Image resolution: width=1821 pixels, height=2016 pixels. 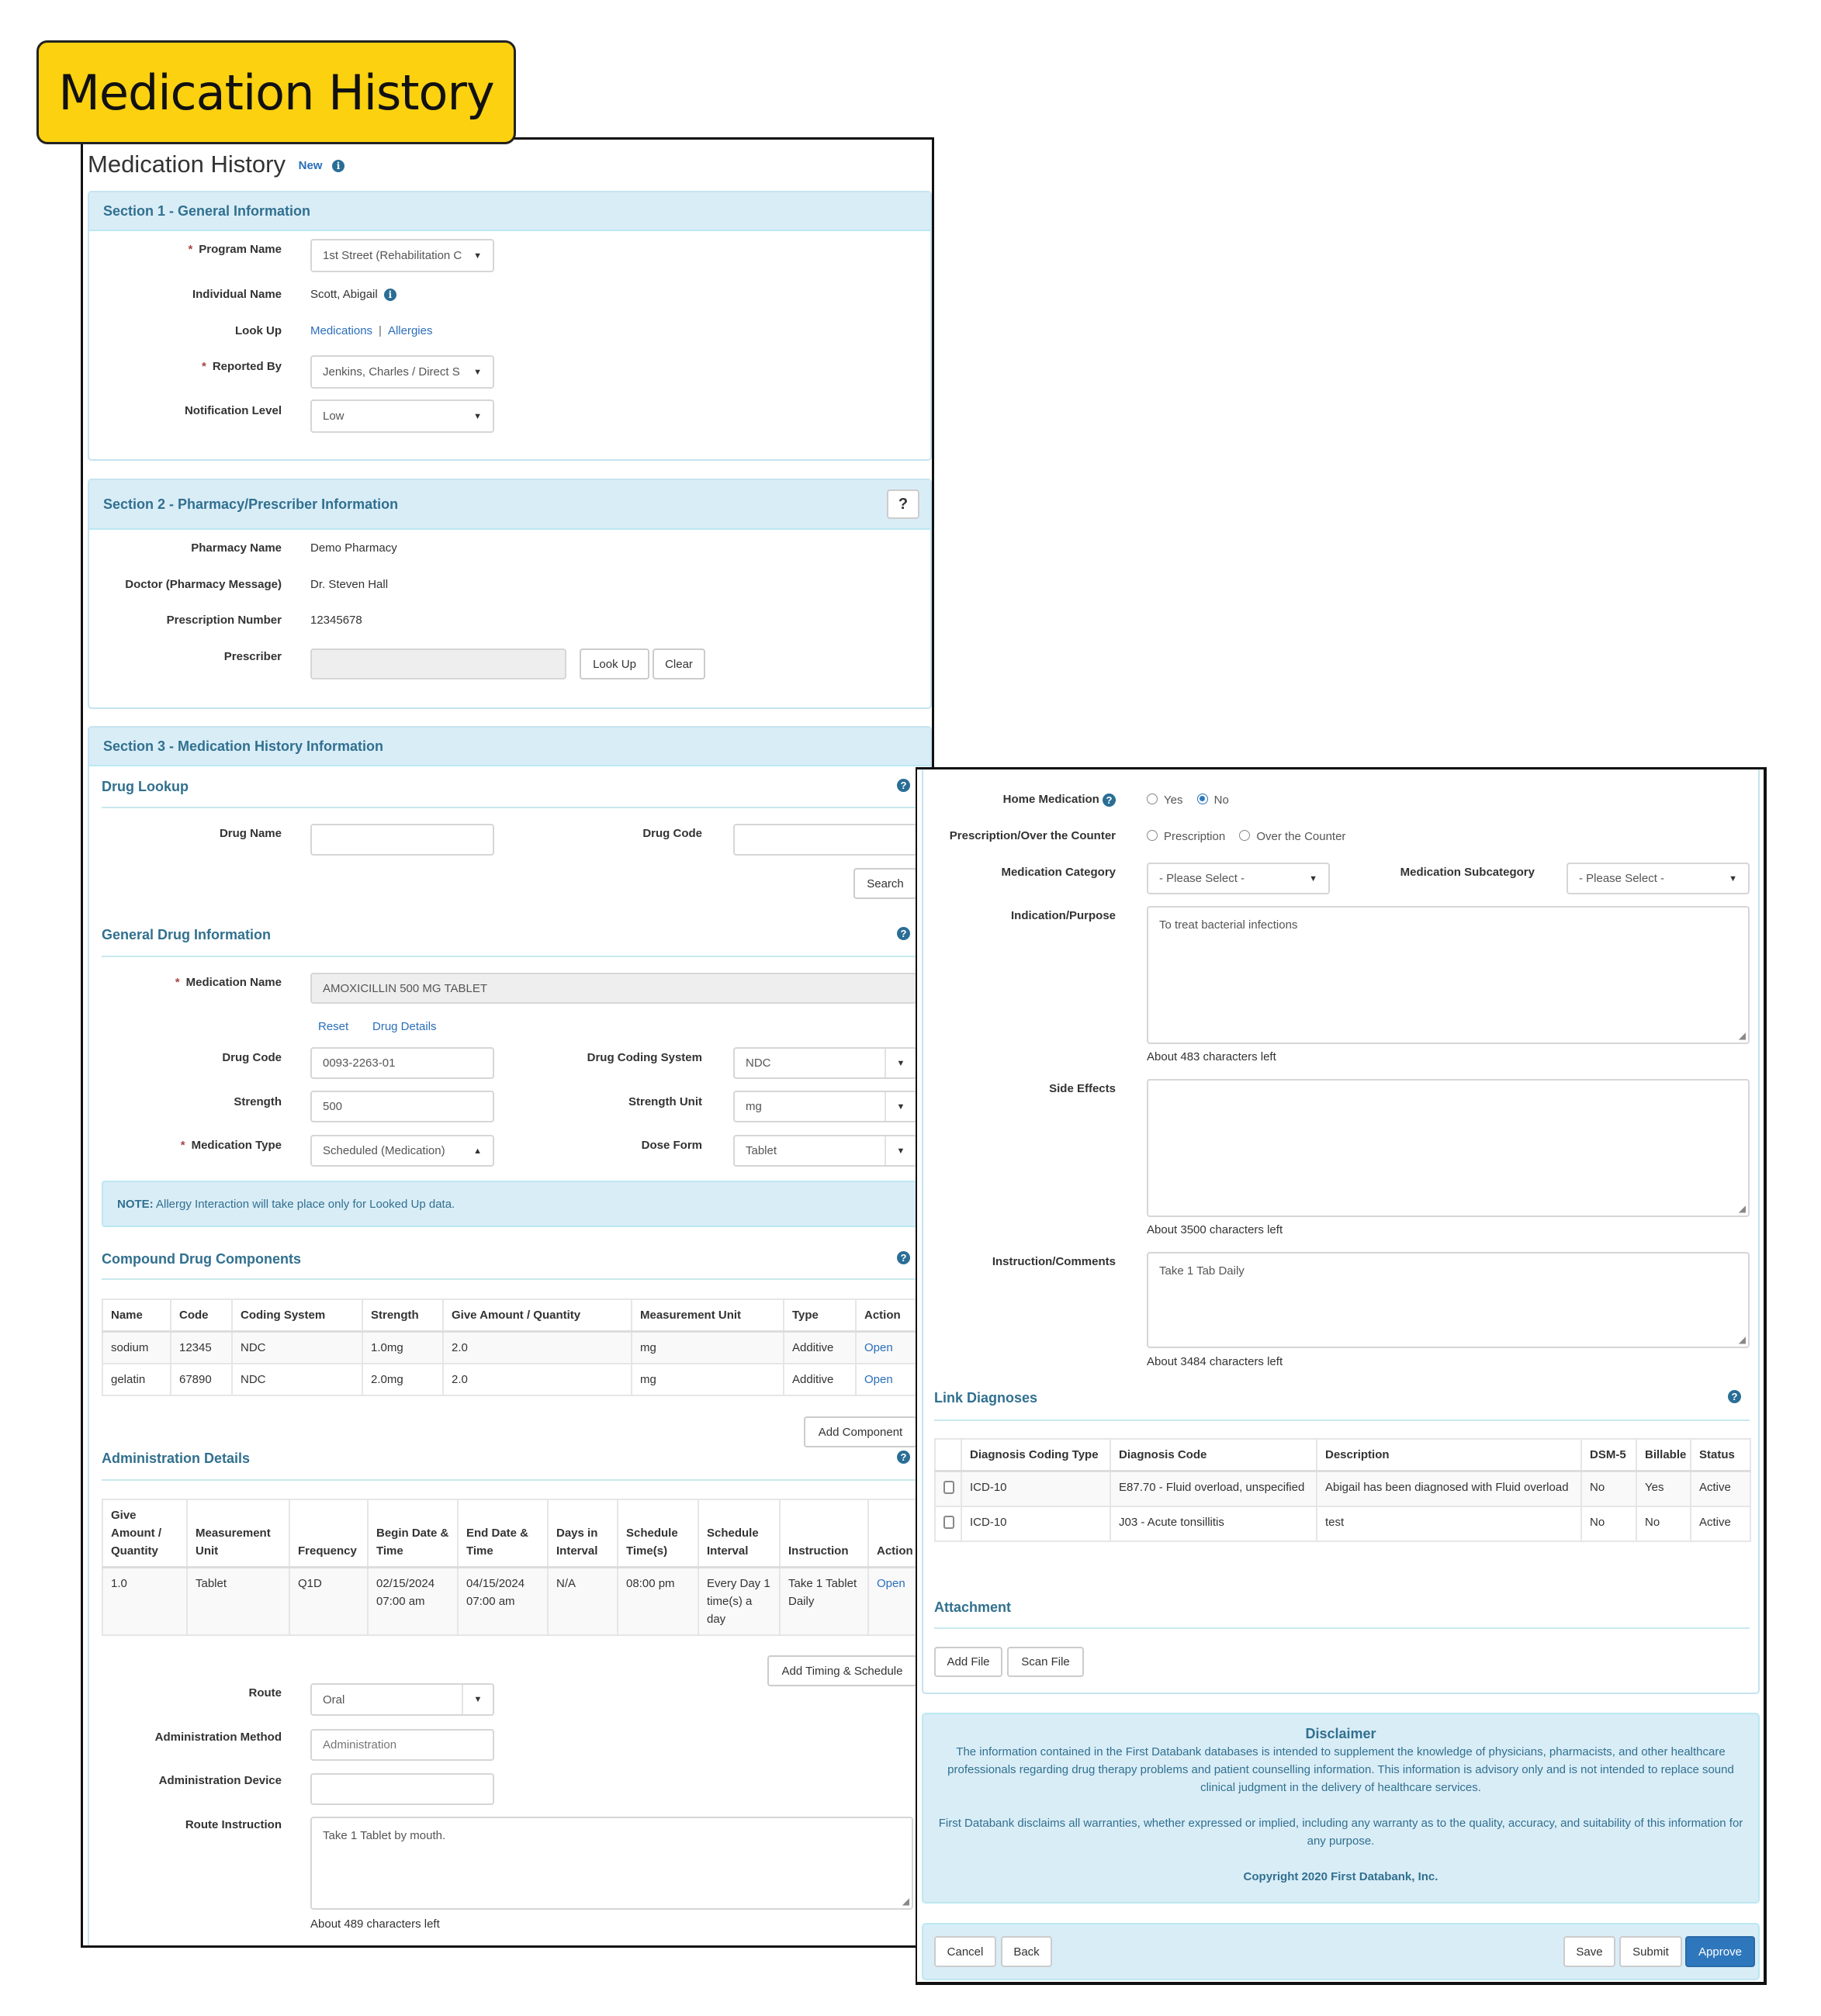 What do you see at coordinates (413, 1533) in the screenshot?
I see `column-header: Begin Date & Time` at bounding box center [413, 1533].